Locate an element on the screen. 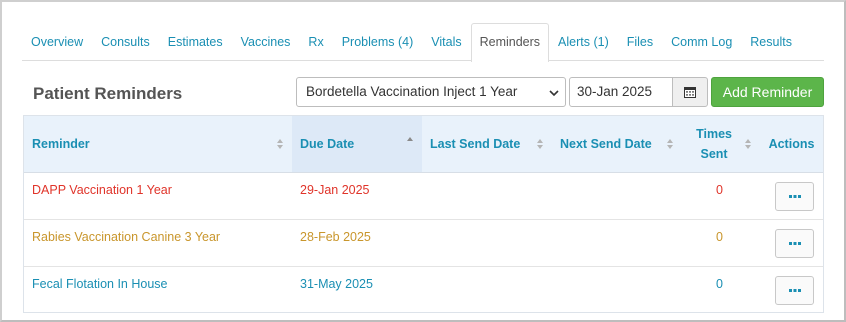 The width and height of the screenshot is (846, 322). table-row: Fecal Flotation In House 31-May 2025 0 is located at coordinates (423, 290).